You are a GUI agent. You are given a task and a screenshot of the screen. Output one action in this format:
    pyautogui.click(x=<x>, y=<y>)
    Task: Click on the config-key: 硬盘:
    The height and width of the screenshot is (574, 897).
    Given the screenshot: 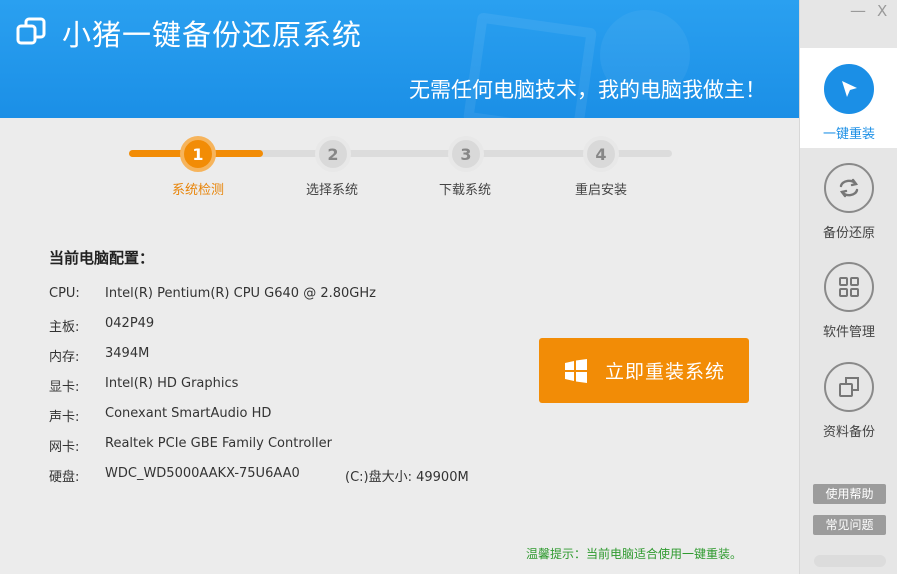 What is the action you would take?
    pyautogui.click(x=64, y=477)
    